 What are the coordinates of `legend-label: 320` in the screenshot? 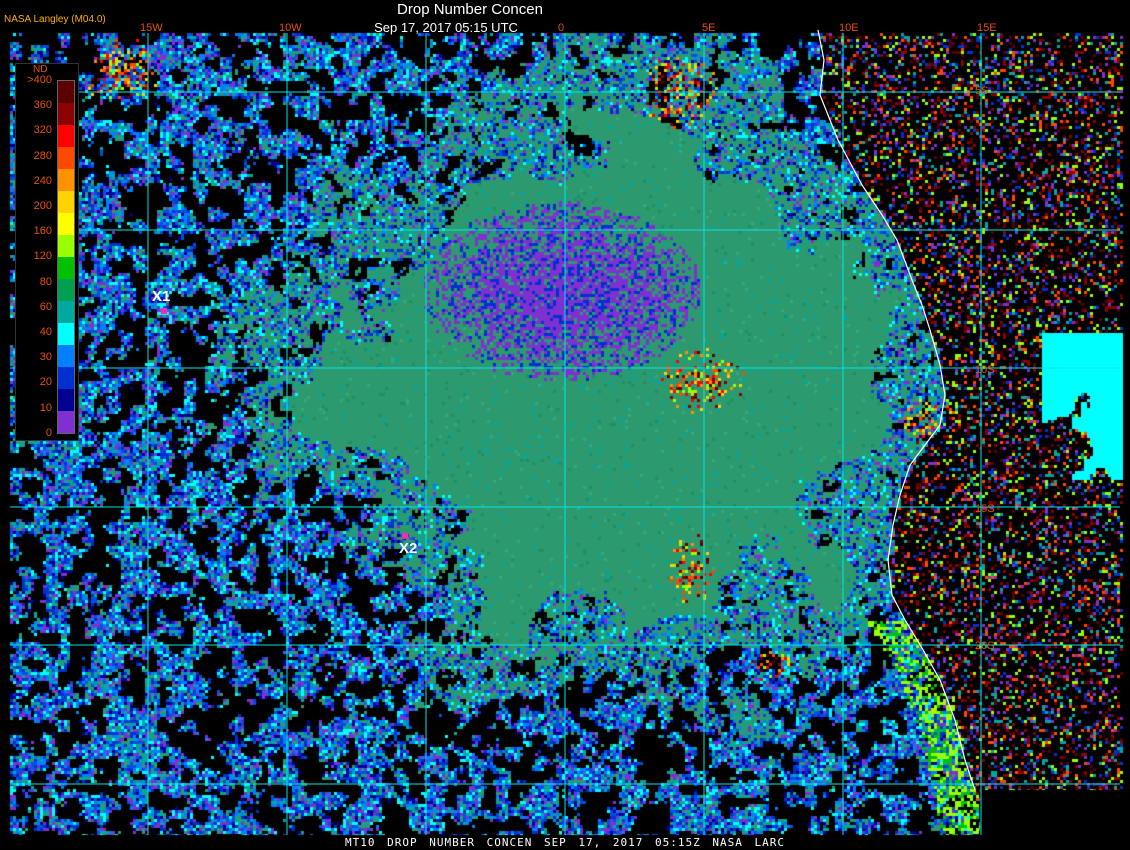 It's located at (42, 130).